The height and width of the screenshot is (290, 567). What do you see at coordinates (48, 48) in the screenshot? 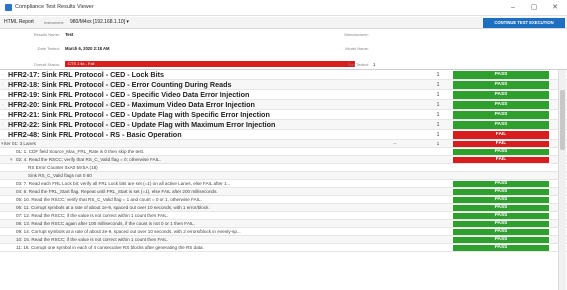
I see `date-tested-label: Date Tested:` at bounding box center [48, 48].